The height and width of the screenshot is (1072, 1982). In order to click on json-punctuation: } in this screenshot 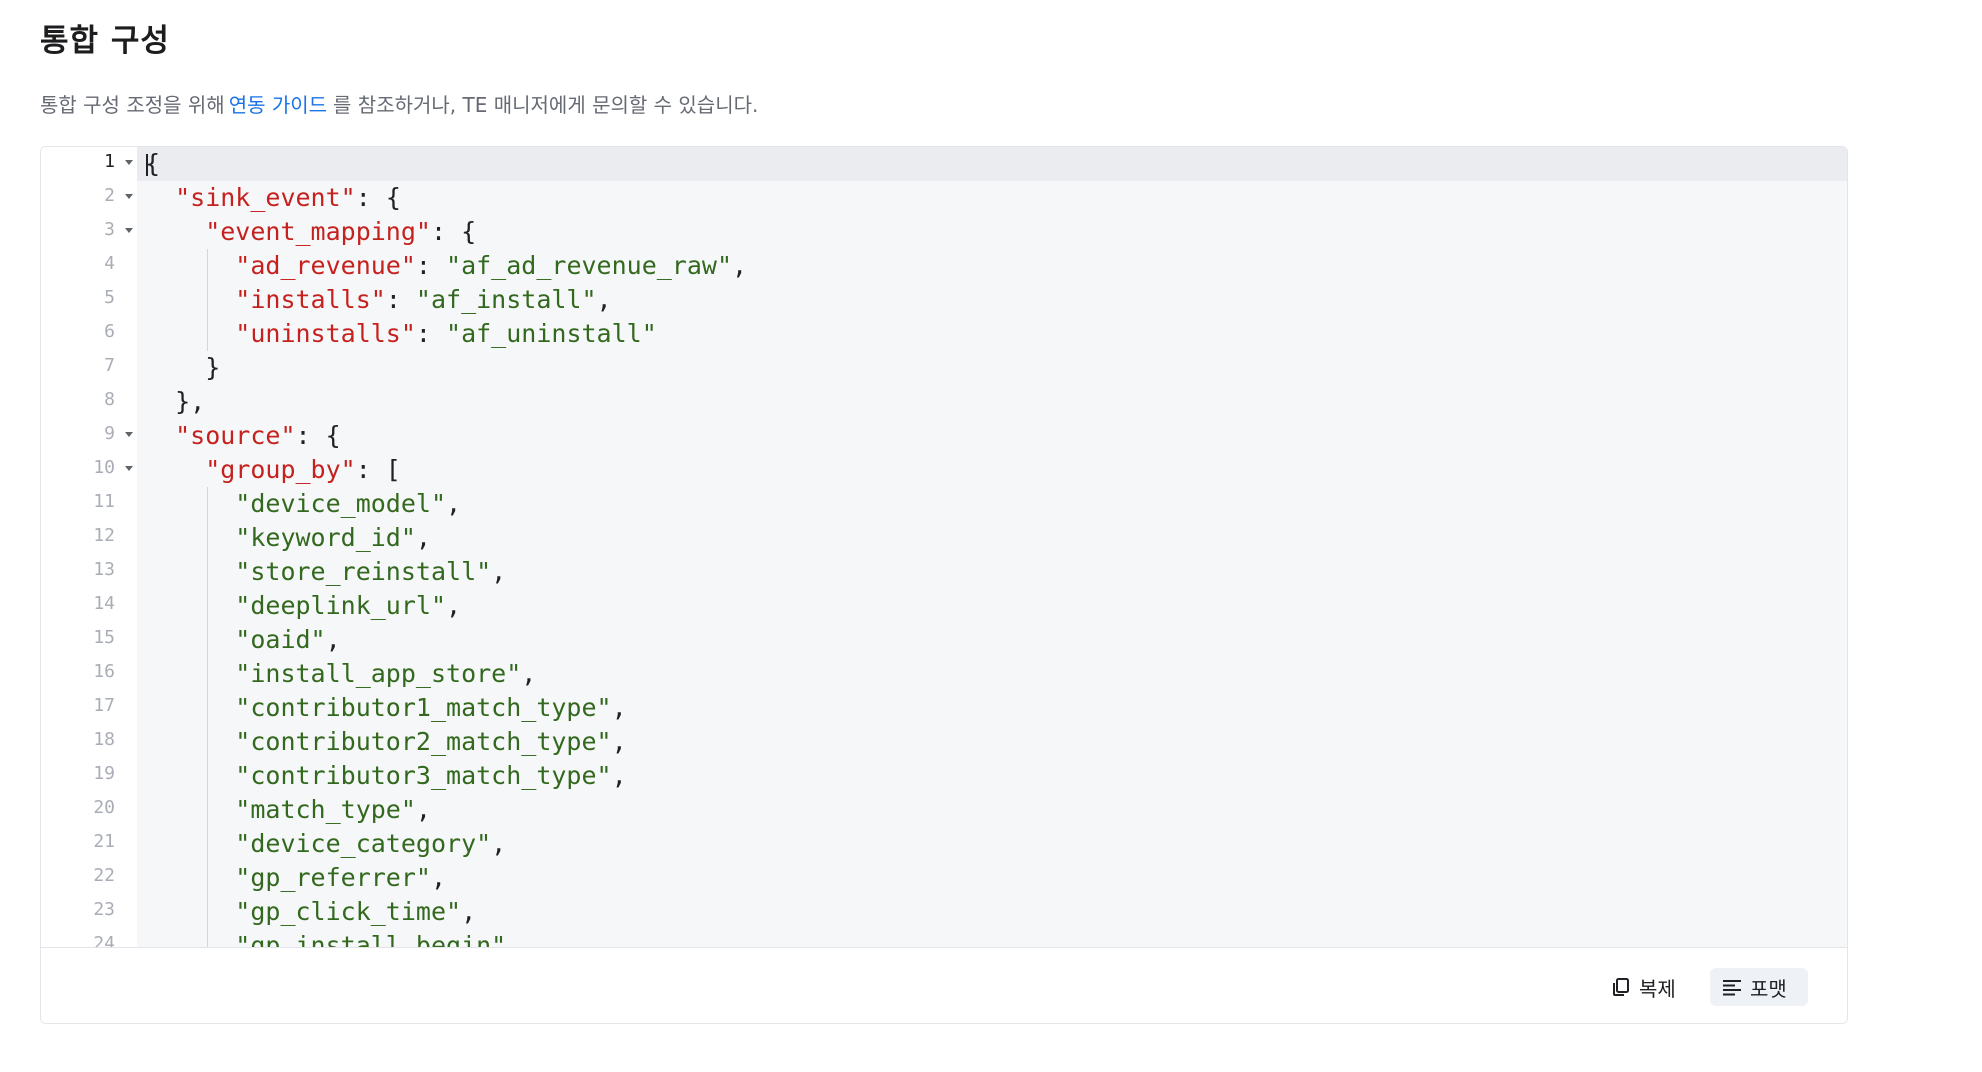, I will do `click(213, 367)`.